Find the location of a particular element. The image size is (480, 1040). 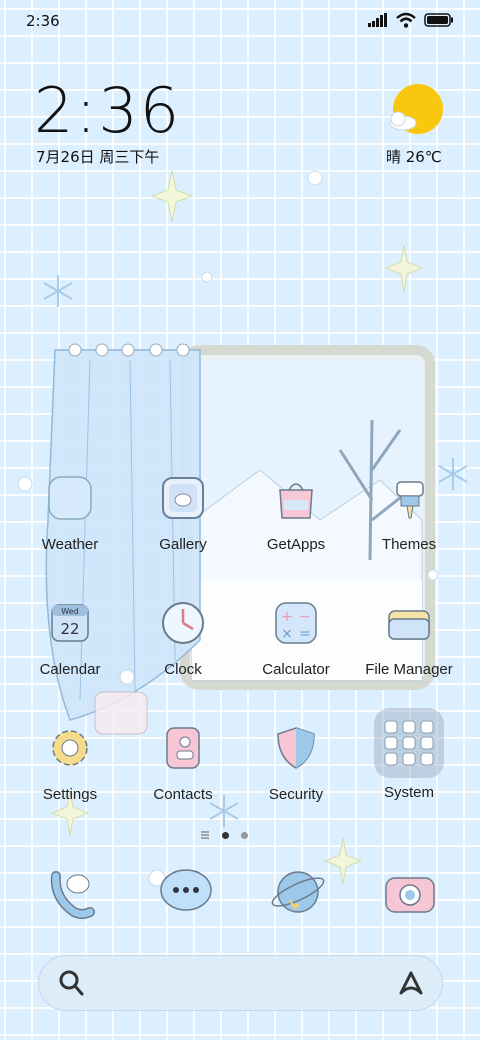

app-getapps: GetApps is located at coordinates (296, 511).